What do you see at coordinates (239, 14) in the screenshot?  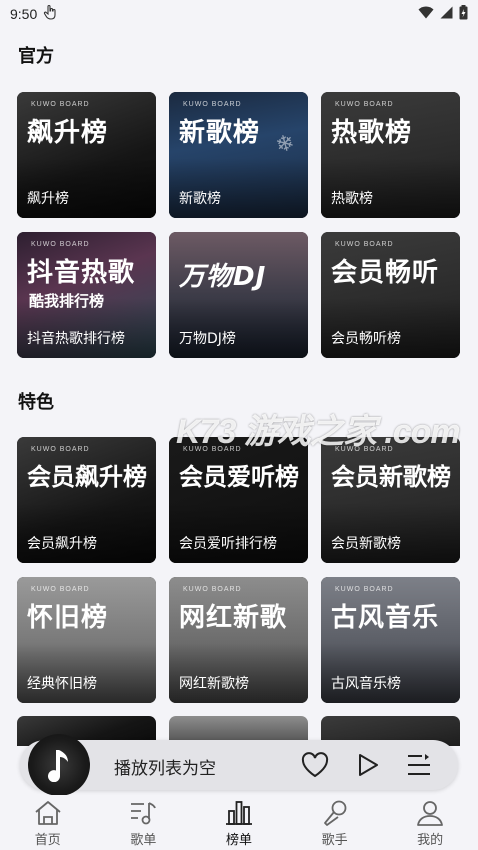 I see `status-bar: 9:50` at bounding box center [239, 14].